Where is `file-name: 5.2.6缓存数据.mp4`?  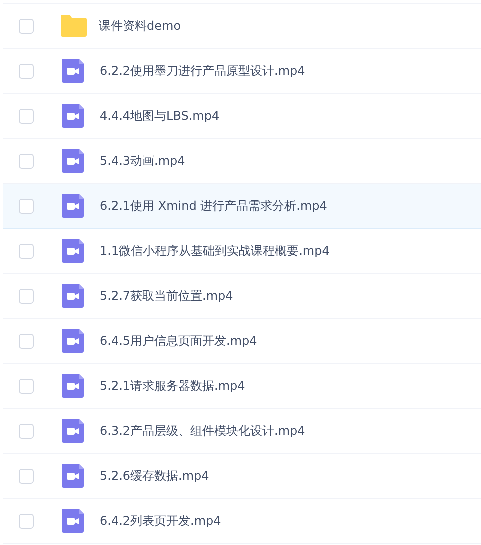 file-name: 5.2.6缓存数据.mp4 is located at coordinates (155, 476).